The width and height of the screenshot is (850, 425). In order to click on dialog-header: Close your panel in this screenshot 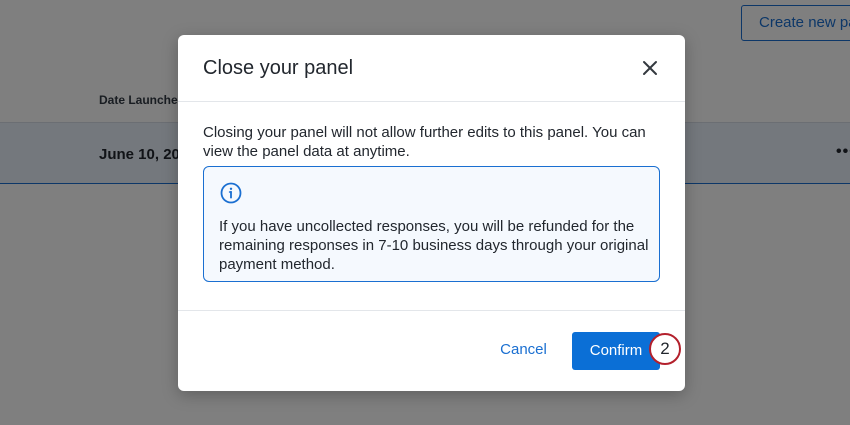, I will do `click(431, 68)`.